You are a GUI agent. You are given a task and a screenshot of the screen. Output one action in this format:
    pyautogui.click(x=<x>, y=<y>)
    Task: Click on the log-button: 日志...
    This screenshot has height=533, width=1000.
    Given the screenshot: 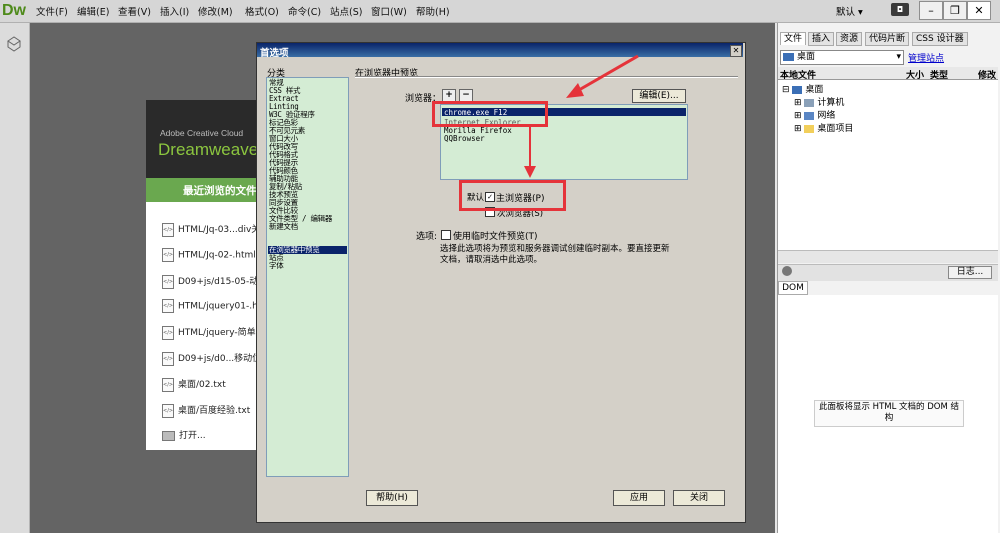 What is the action you would take?
    pyautogui.click(x=970, y=272)
    